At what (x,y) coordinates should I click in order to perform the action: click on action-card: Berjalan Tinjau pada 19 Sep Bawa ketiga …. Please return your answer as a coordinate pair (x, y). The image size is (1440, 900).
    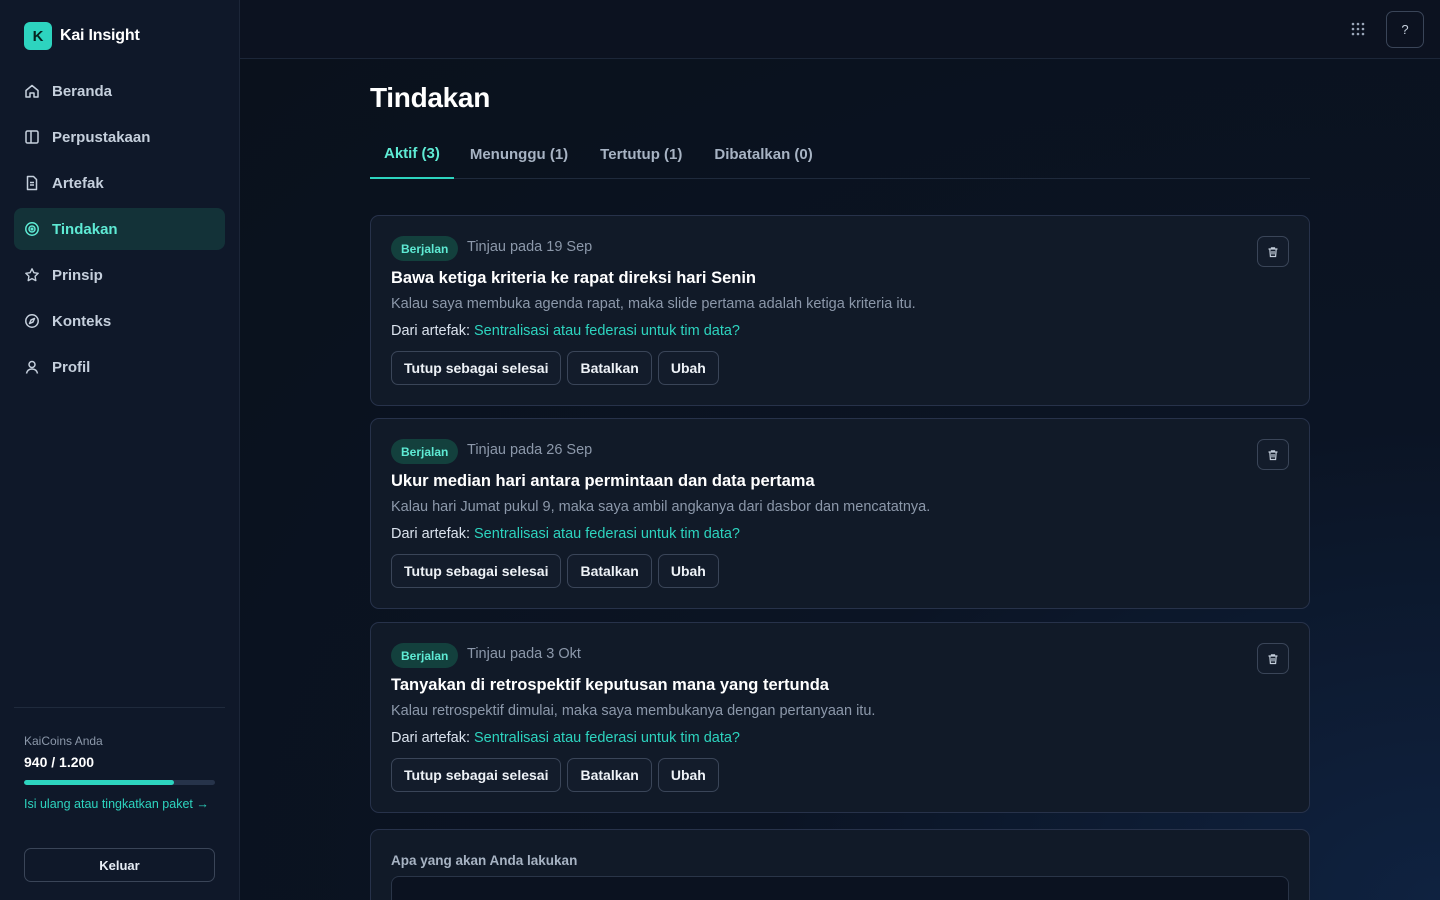
    Looking at the image, I should click on (840, 310).